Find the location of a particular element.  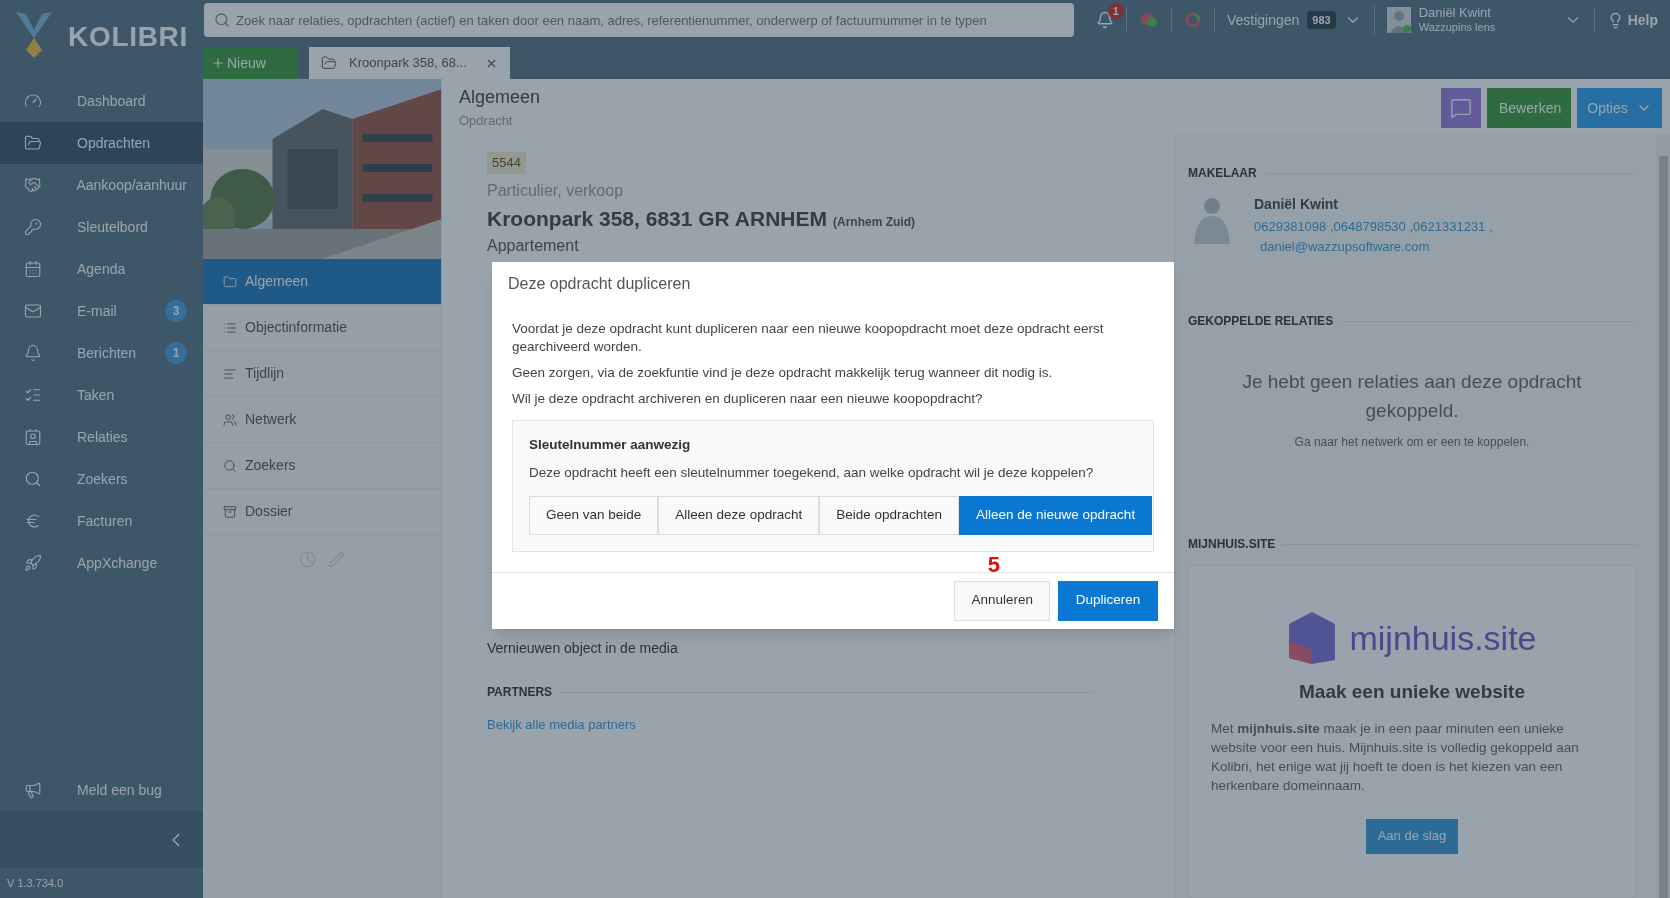

promo-text: Met mijnhuis.site maak je in een paar minuten een unieke website voor een huis. Mijnhuis.site is volledig gekoppeld aan Kolibri, het enige wat jij hoeft te doen is het kiezen van een herkenbare domeinnaam. is located at coordinates (1395, 757).